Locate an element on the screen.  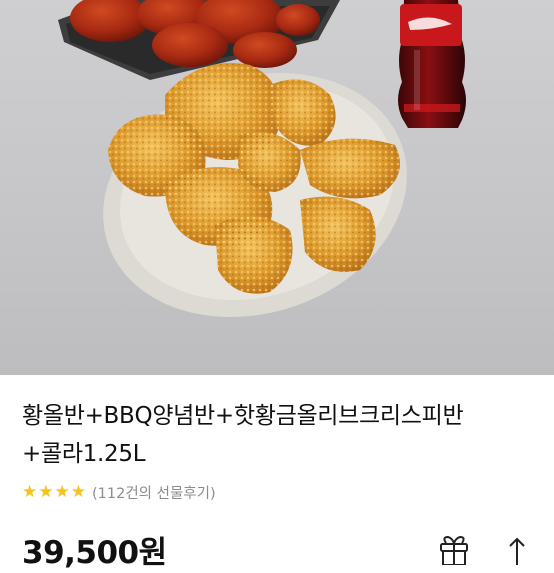
rating-row: ★ ★ ★ ★ (112건의 선물후기) is located at coordinates (119, 492).